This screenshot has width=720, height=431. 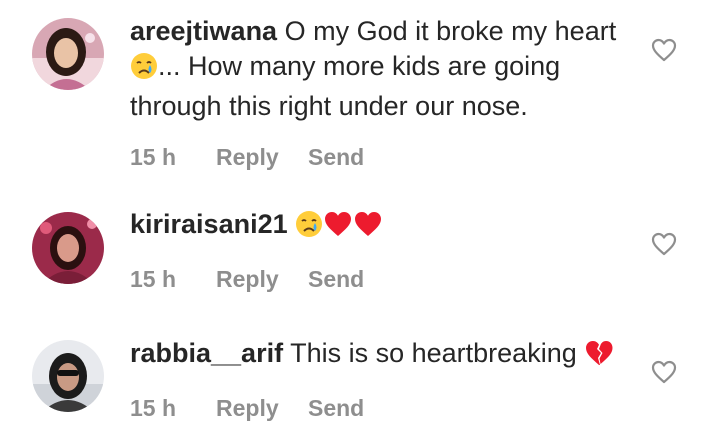 What do you see at coordinates (382, 250) in the screenshot?
I see `comment-body: kiriraisani21 15 h Reply Send` at bounding box center [382, 250].